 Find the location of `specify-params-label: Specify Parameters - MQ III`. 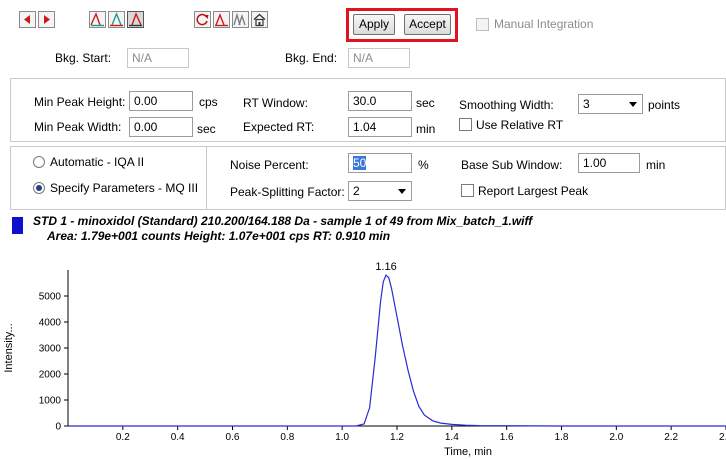

specify-params-label: Specify Parameters - MQ III is located at coordinates (124, 188).